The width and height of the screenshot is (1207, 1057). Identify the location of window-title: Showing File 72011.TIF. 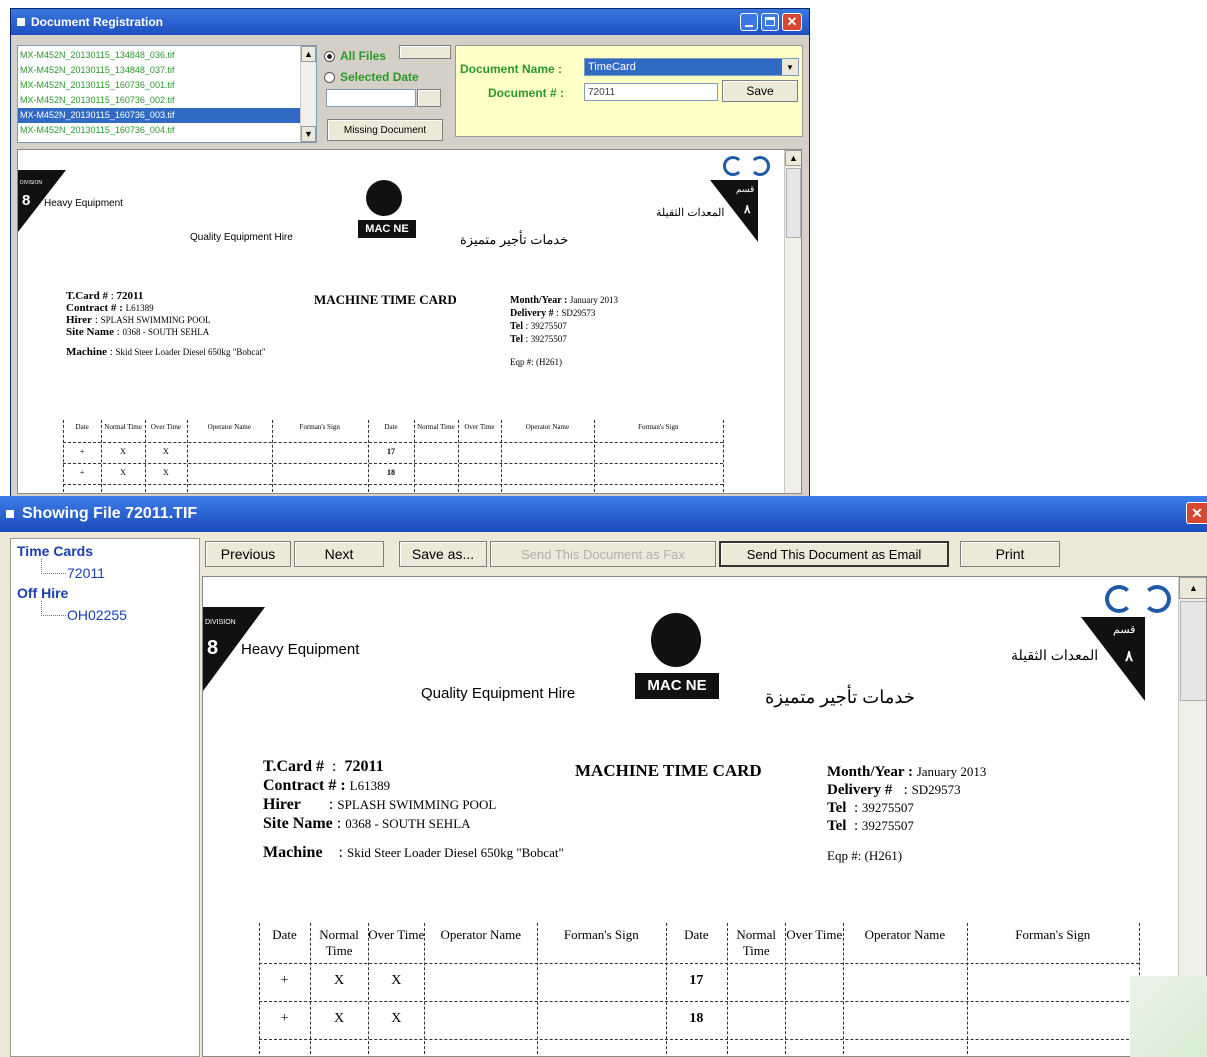
(110, 513).